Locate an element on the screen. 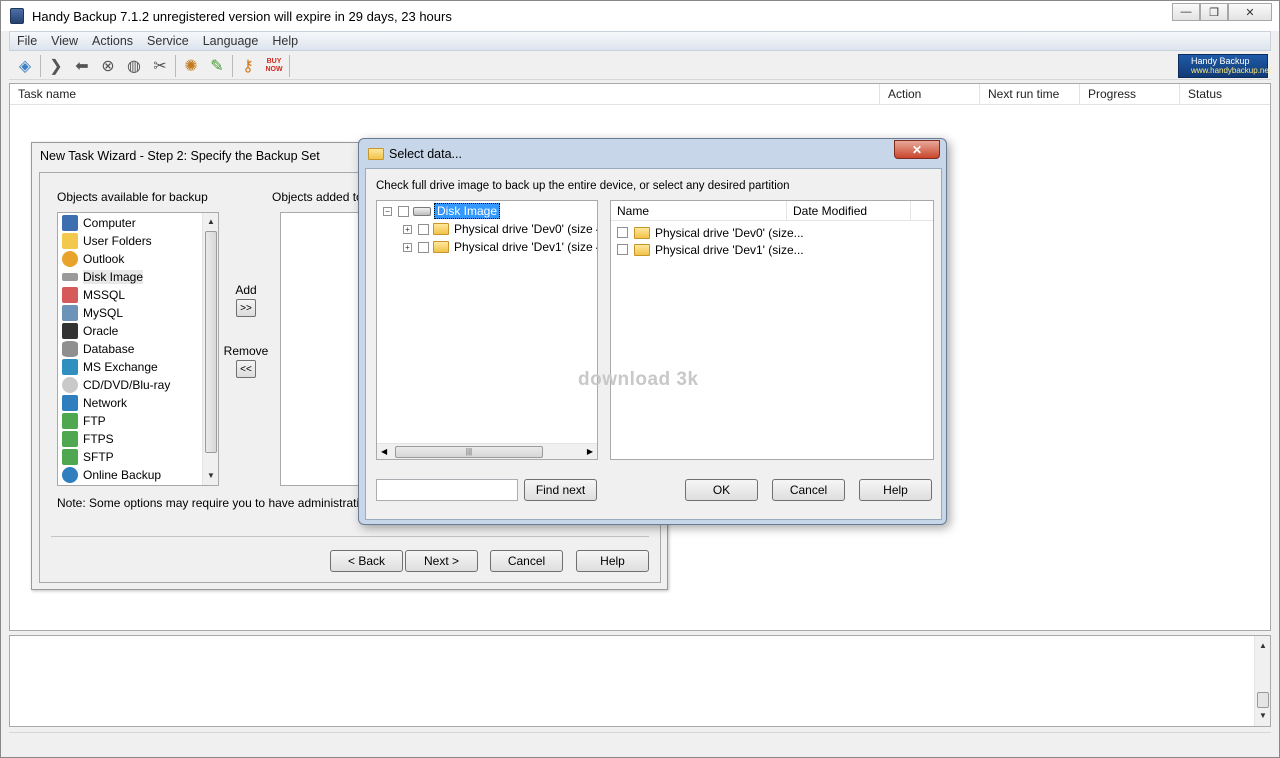 The width and height of the screenshot is (1280, 758). maximize-button: ❐ is located at coordinates (1214, 12).